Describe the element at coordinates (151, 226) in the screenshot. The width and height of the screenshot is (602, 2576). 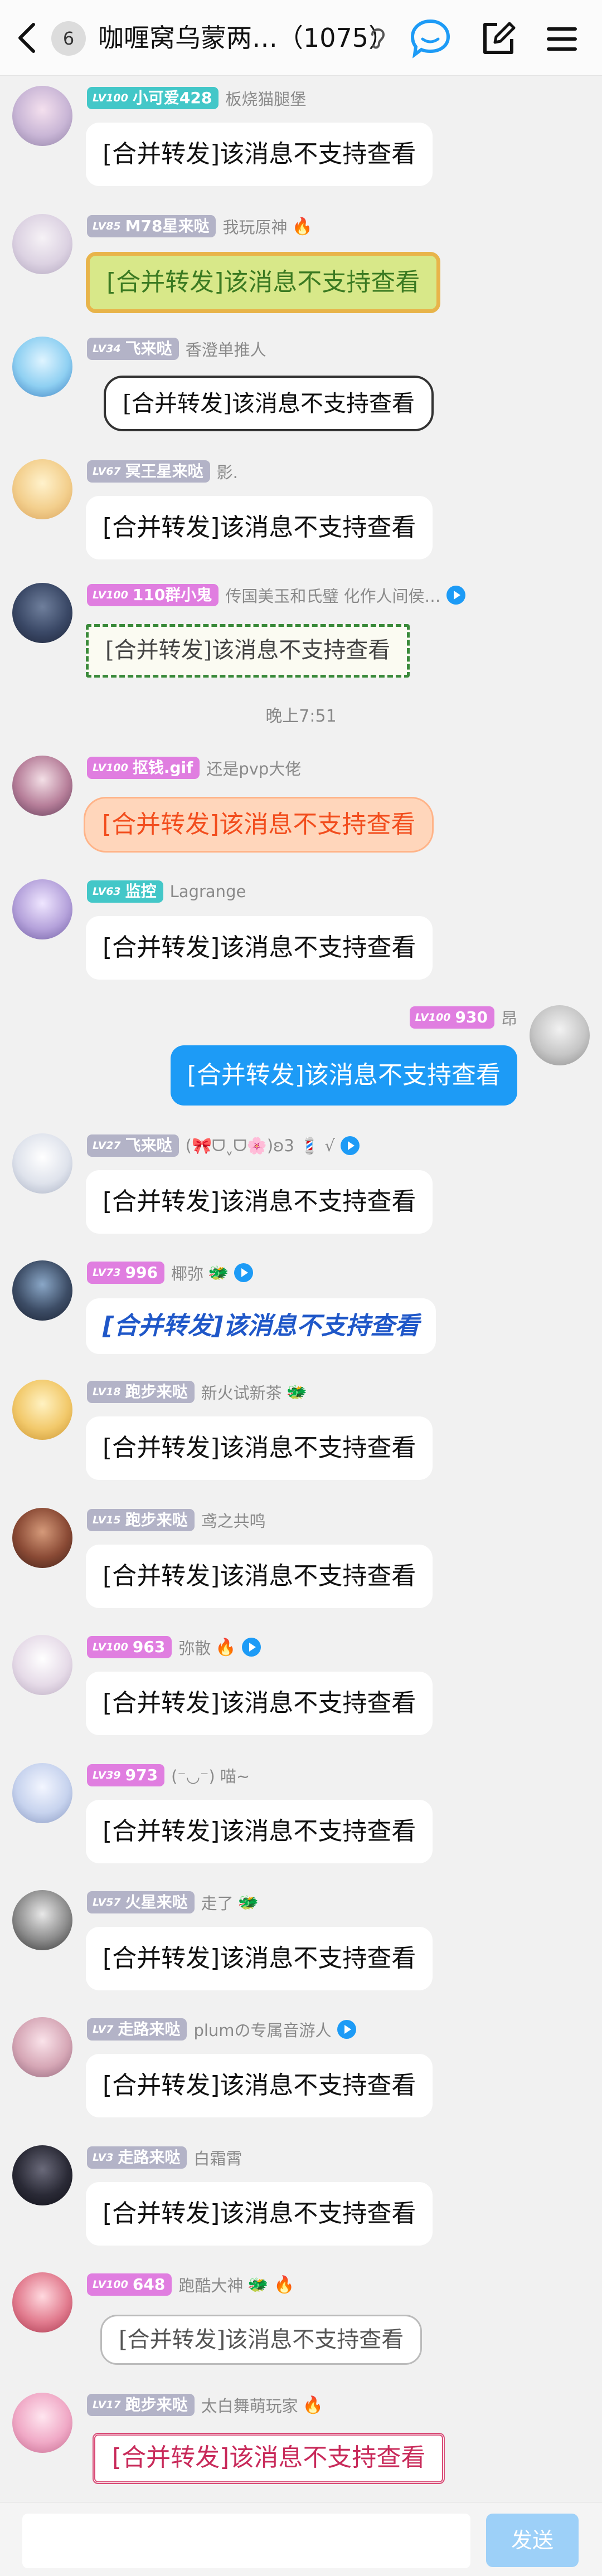
I see `member-title-tag: LV85 M78星来哒` at that location.